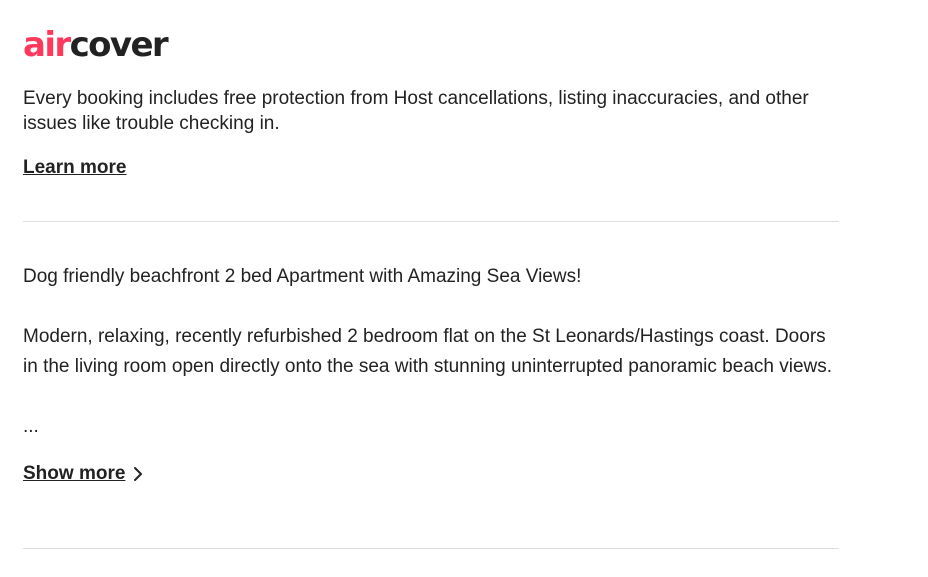 The image size is (928, 577). I want to click on aircover-logo: aircover, so click(431, 45).